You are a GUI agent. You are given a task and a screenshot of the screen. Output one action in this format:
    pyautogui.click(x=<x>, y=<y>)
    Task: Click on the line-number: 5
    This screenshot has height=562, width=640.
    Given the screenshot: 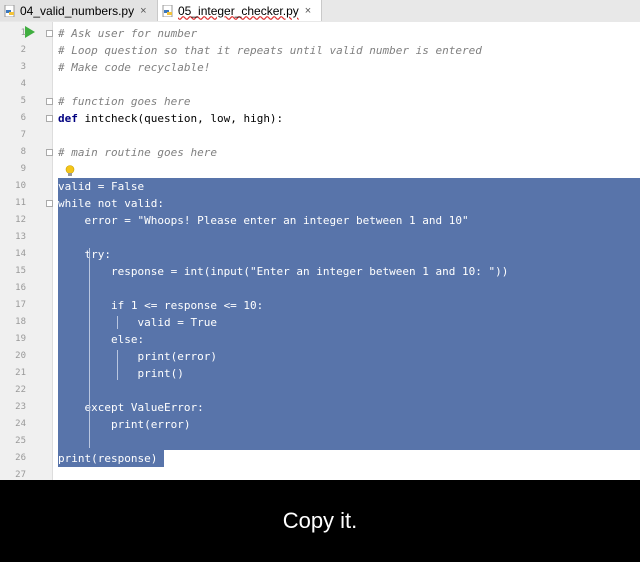 What is the action you would take?
    pyautogui.click(x=23, y=101)
    